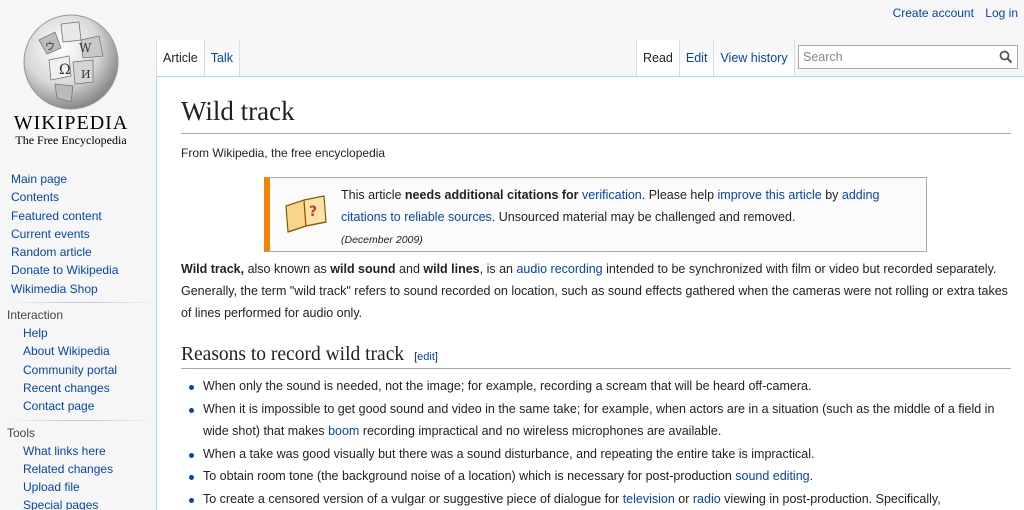 This screenshot has height=510, width=1024. Describe the element at coordinates (596, 115) in the screenshot. I see `page-title: Wild track` at that location.